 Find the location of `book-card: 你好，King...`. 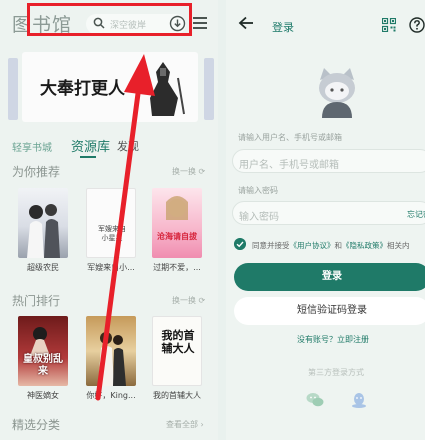

book-card: 你好，King... is located at coordinates (111, 358).